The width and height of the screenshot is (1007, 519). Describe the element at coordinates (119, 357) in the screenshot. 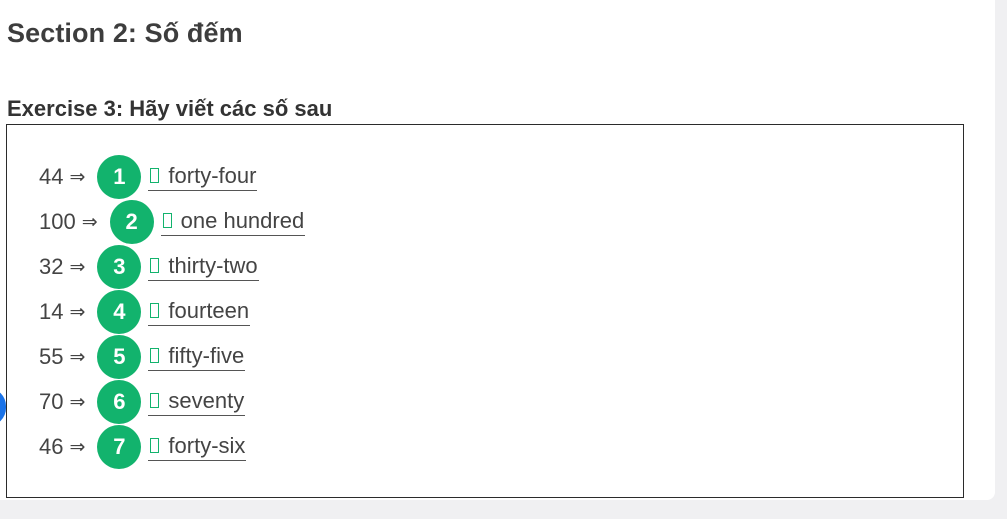

I see `answer-number-badge: 5` at that location.